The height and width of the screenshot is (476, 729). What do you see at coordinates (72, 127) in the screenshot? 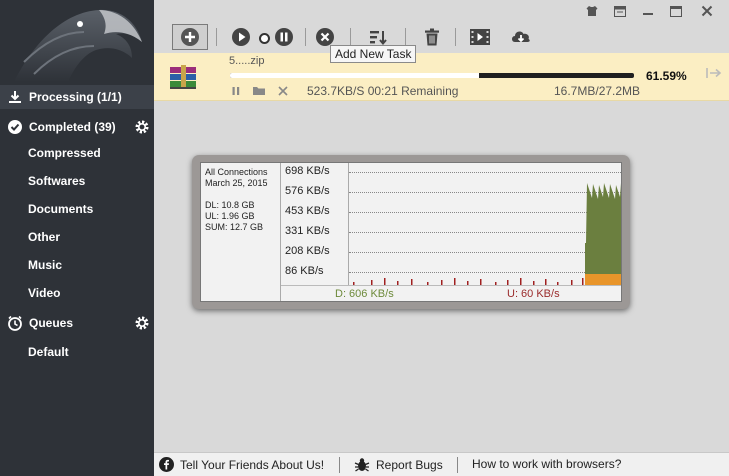
I see `sidebar-item-label: Completed (39)` at bounding box center [72, 127].